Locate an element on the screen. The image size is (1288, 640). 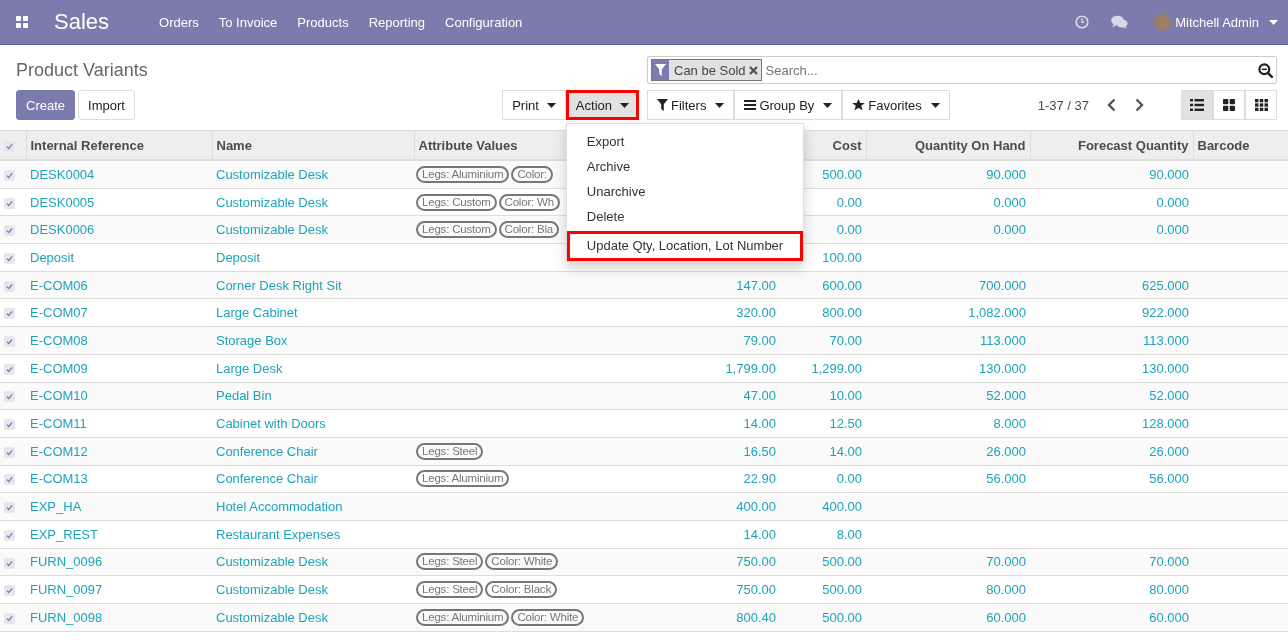
table-cell: E-COM08 is located at coordinates (59, 340).